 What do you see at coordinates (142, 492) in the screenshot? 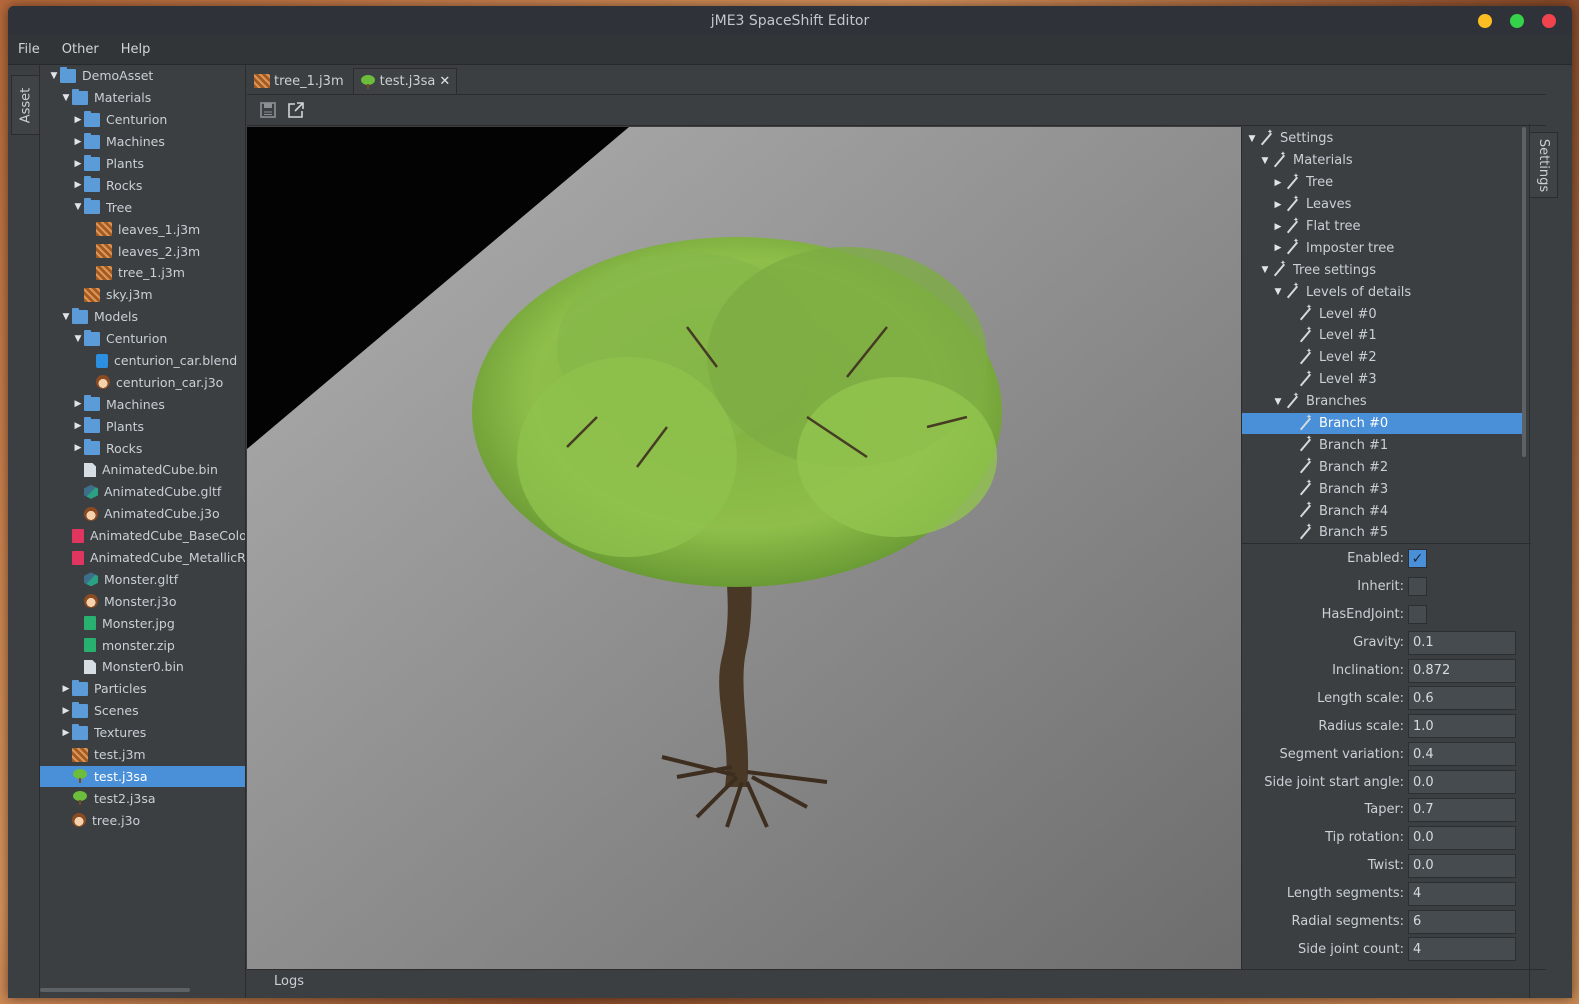
I see `asset-tree-item: AnimatedCube.gltf` at bounding box center [142, 492].